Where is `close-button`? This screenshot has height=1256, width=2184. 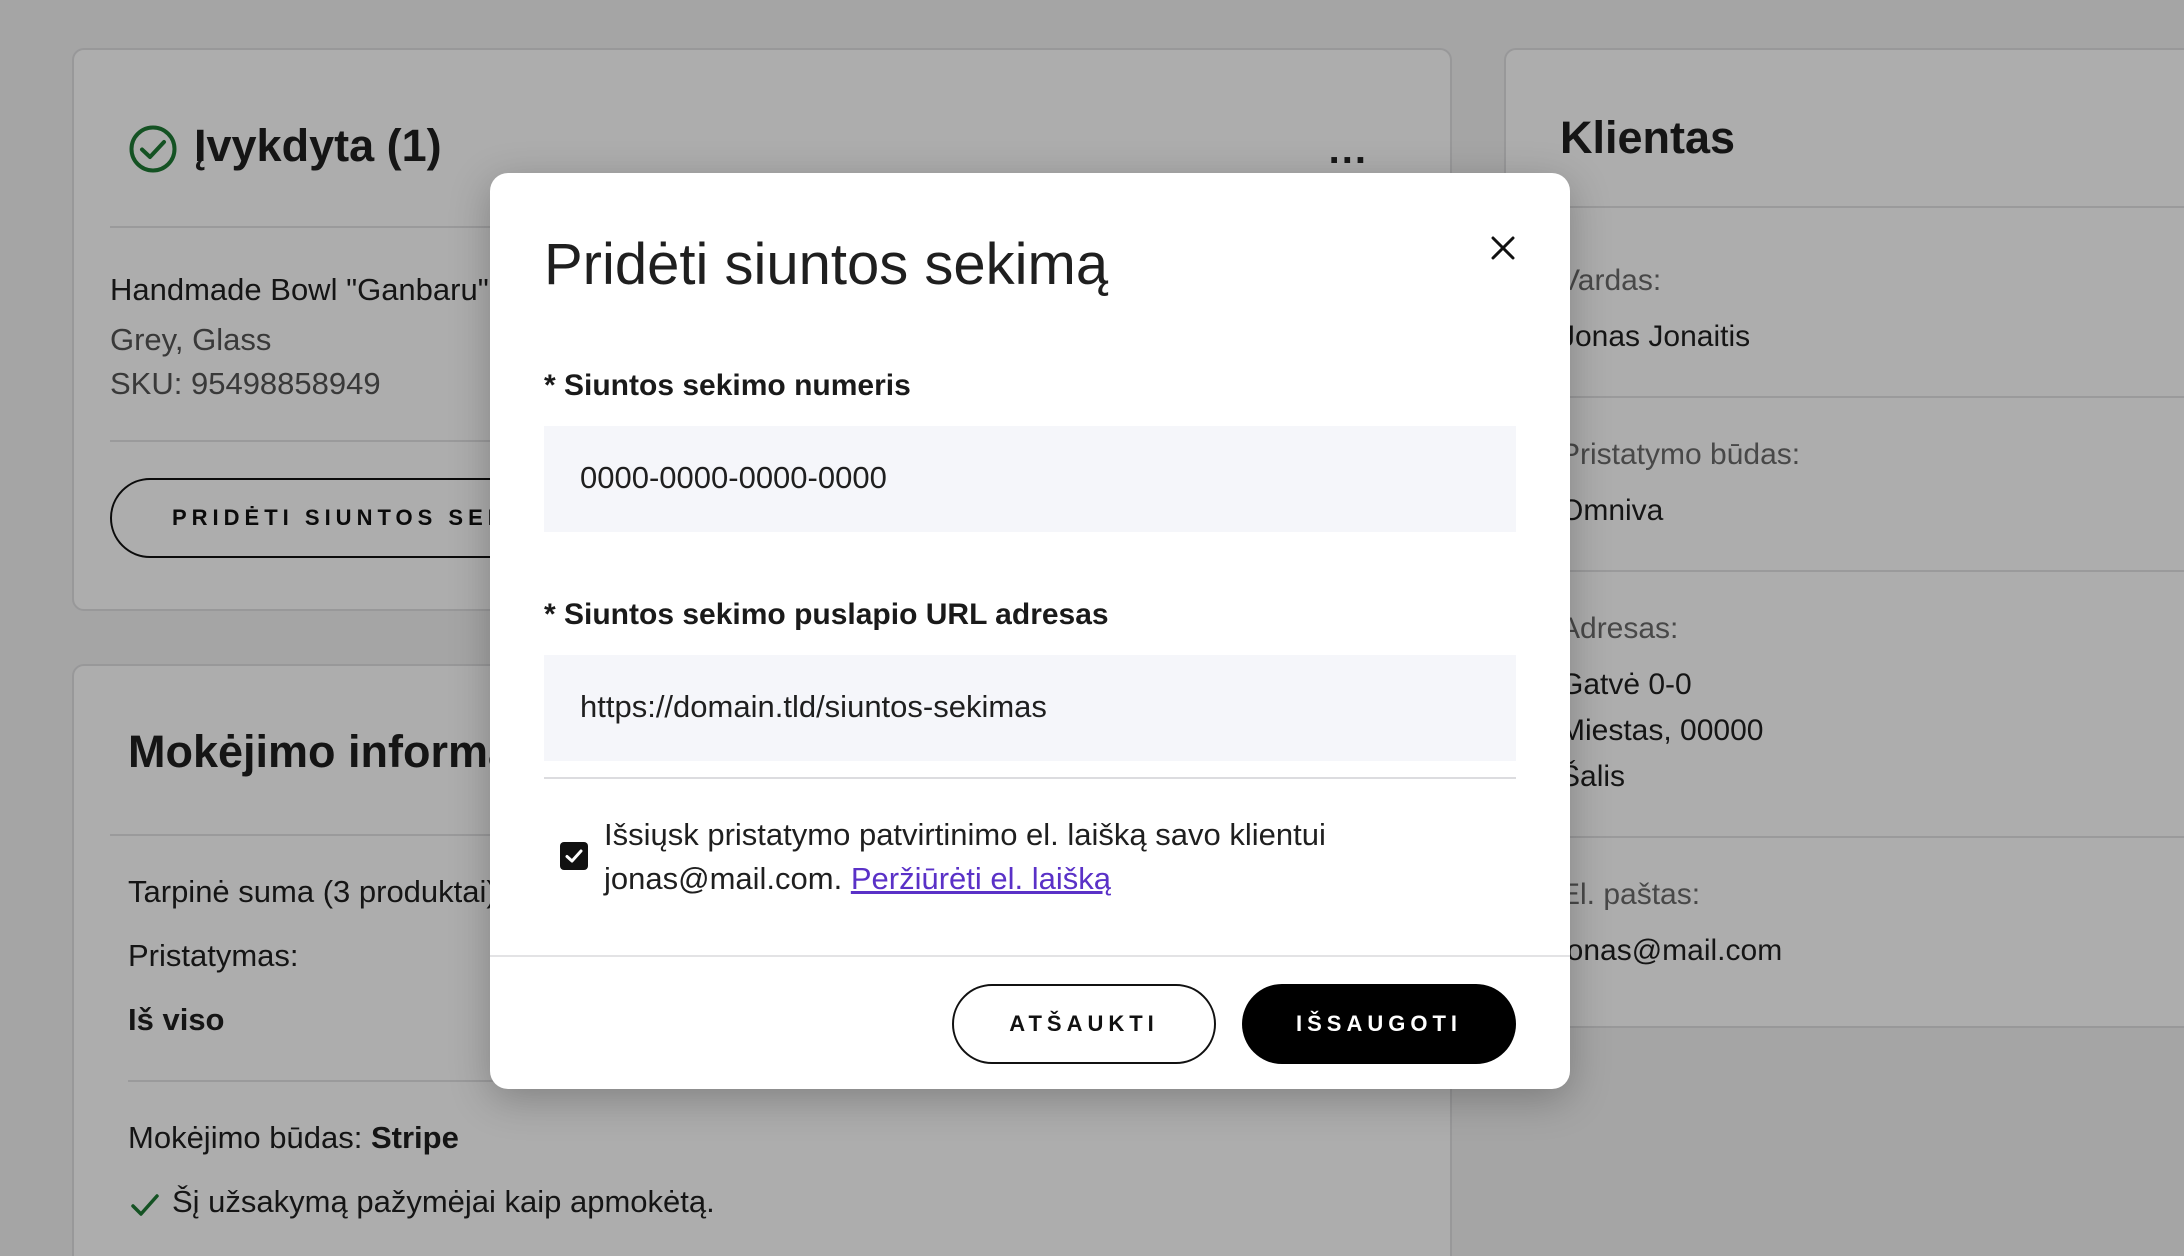
close-button is located at coordinates (1503, 248).